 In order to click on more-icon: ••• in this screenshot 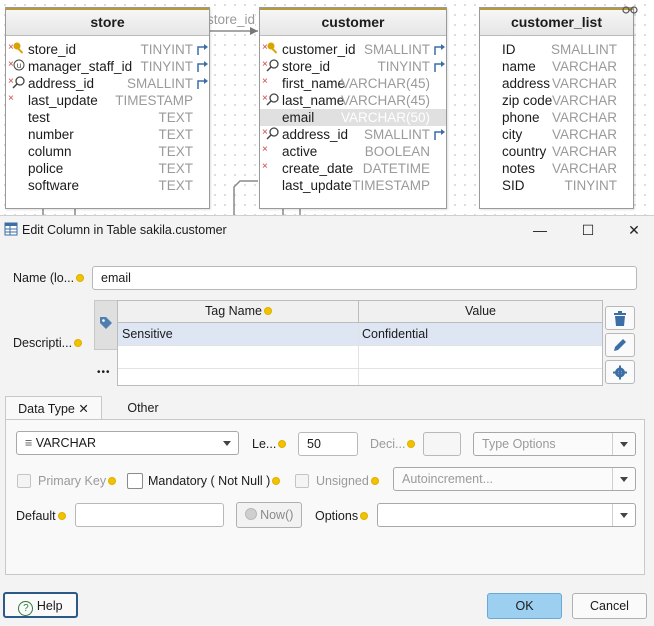, I will do `click(104, 372)`.